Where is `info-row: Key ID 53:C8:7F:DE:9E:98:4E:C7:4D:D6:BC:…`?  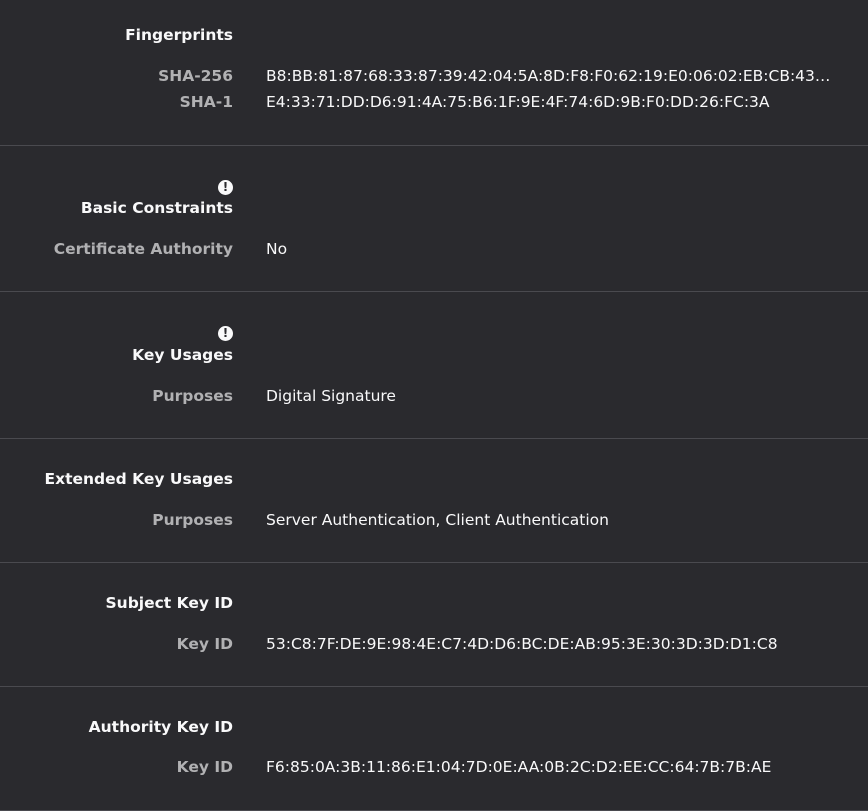 info-row: Key ID 53:C8:7F:DE:9E:98:4E:C7:4D:D6:BC:… is located at coordinates (434, 646).